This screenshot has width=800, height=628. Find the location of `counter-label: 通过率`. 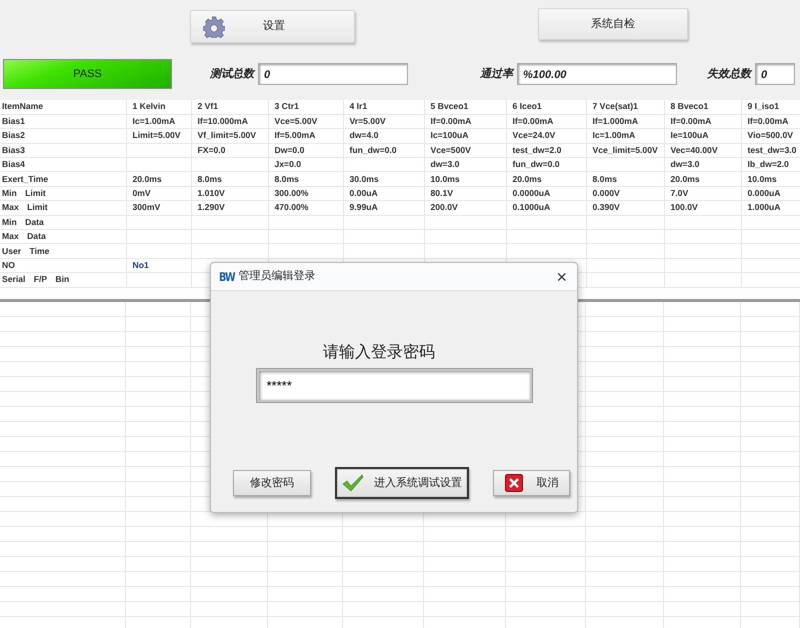

counter-label: 通过率 is located at coordinates (496, 74).